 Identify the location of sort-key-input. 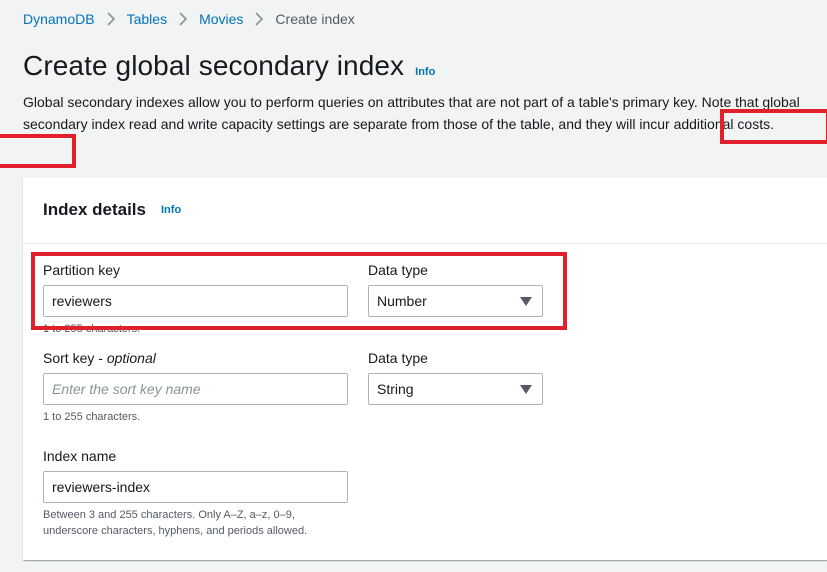
(195, 389).